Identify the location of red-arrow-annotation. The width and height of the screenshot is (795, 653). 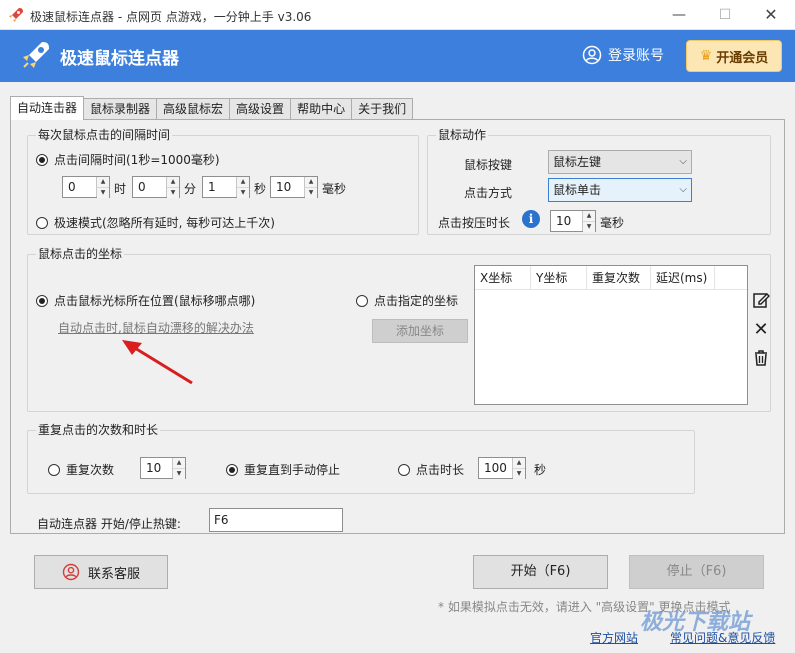
(157, 362).